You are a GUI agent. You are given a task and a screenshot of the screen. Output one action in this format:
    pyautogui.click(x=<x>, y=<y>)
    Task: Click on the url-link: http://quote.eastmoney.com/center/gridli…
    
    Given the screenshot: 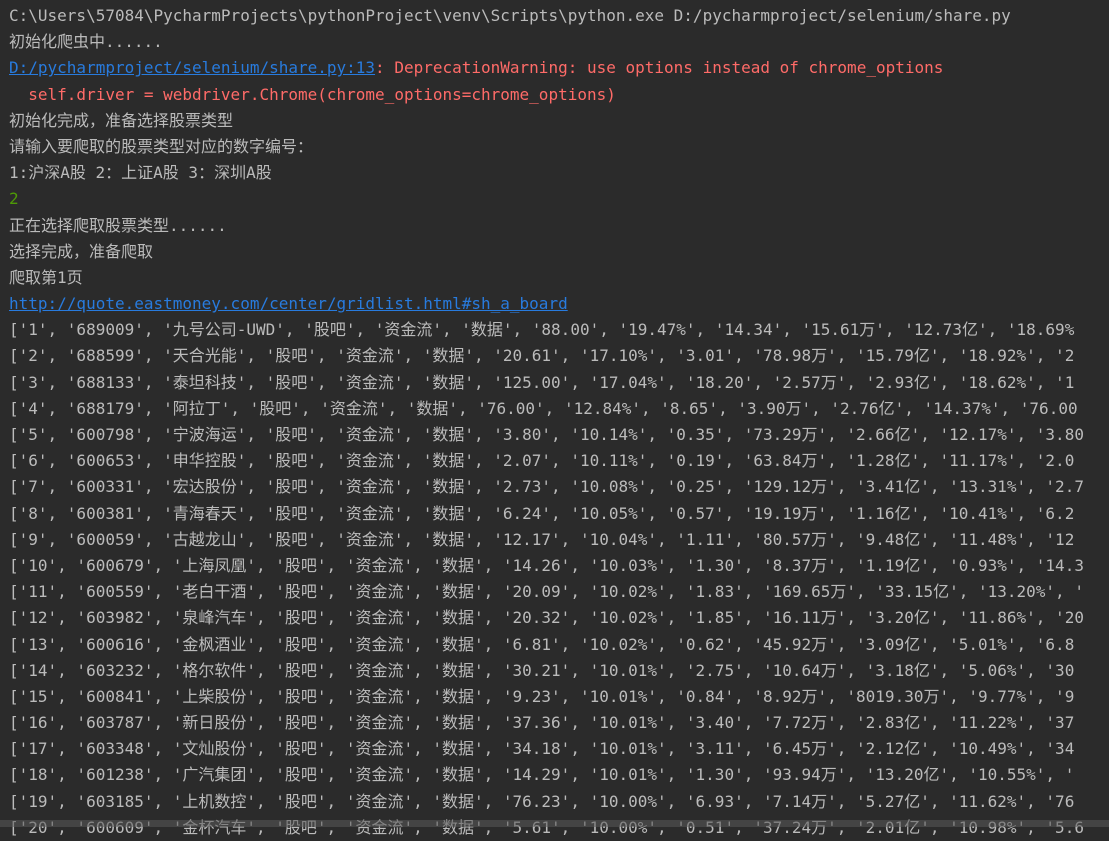 What is the action you would take?
    pyautogui.click(x=559, y=304)
    